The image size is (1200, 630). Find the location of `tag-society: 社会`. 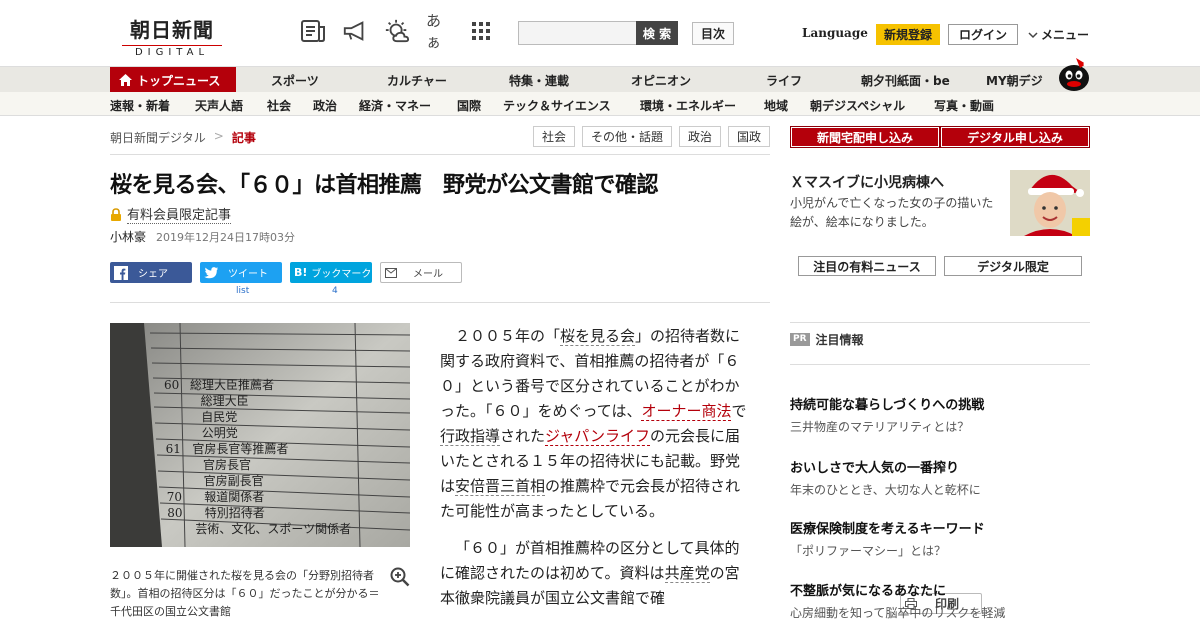

tag-society: 社会 is located at coordinates (553, 136).